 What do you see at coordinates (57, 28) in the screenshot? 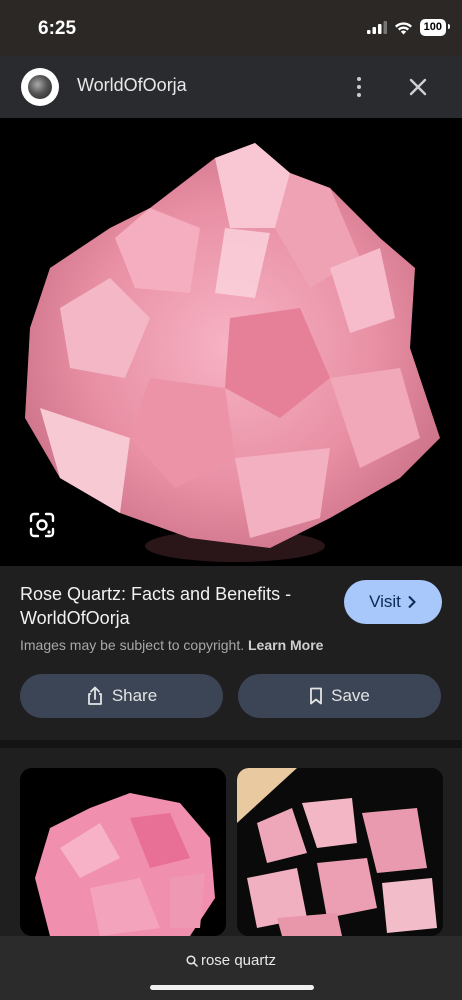
I see `status-time: 6:25` at bounding box center [57, 28].